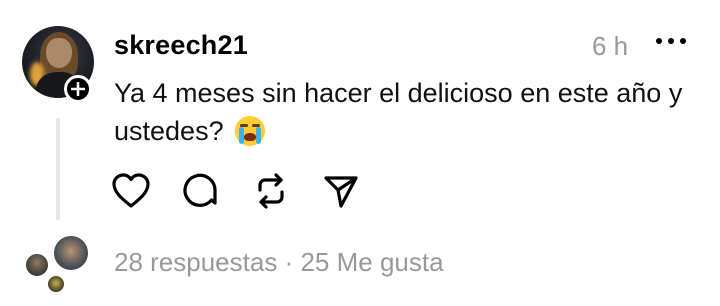 This screenshot has width=720, height=306. Describe the element at coordinates (610, 46) in the screenshot. I see `post-time: 6 h` at that location.